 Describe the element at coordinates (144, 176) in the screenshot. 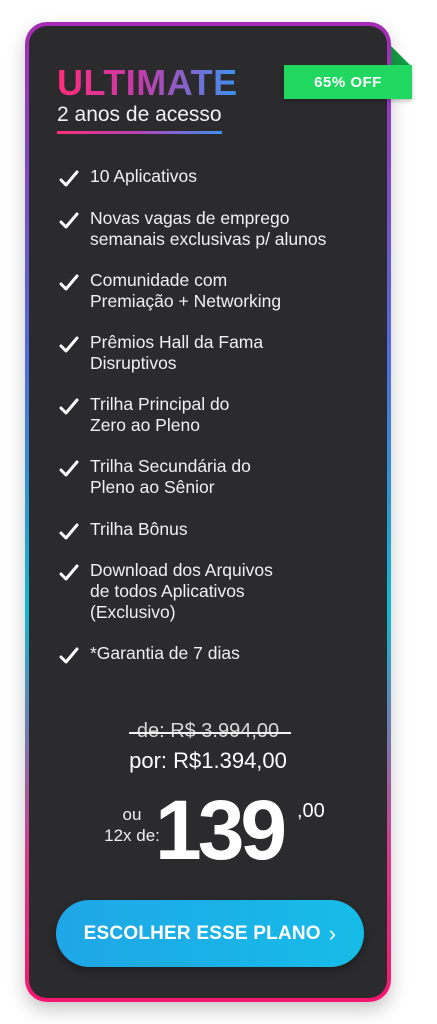

I see `feature-text: 10 Aplicativos` at that location.